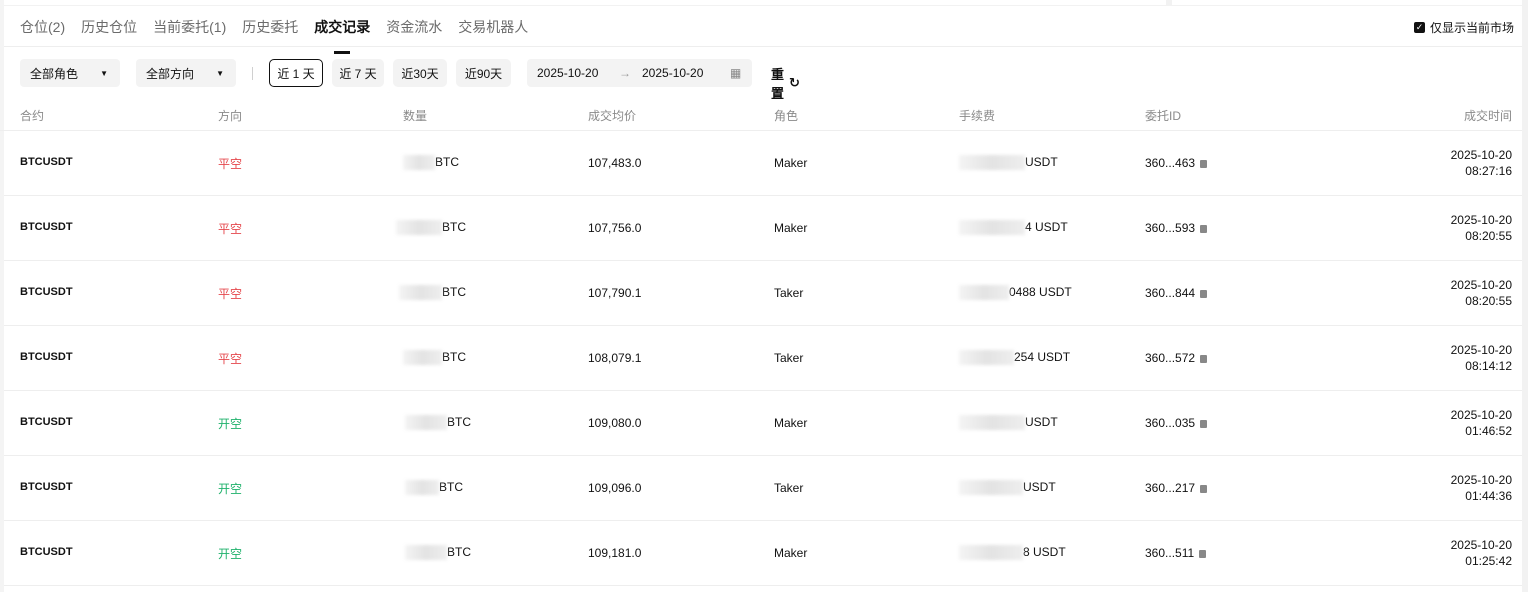 This screenshot has height=592, width=1528. Describe the element at coordinates (1014, 358) in the screenshot. I see `fee: 254 USDT` at that location.